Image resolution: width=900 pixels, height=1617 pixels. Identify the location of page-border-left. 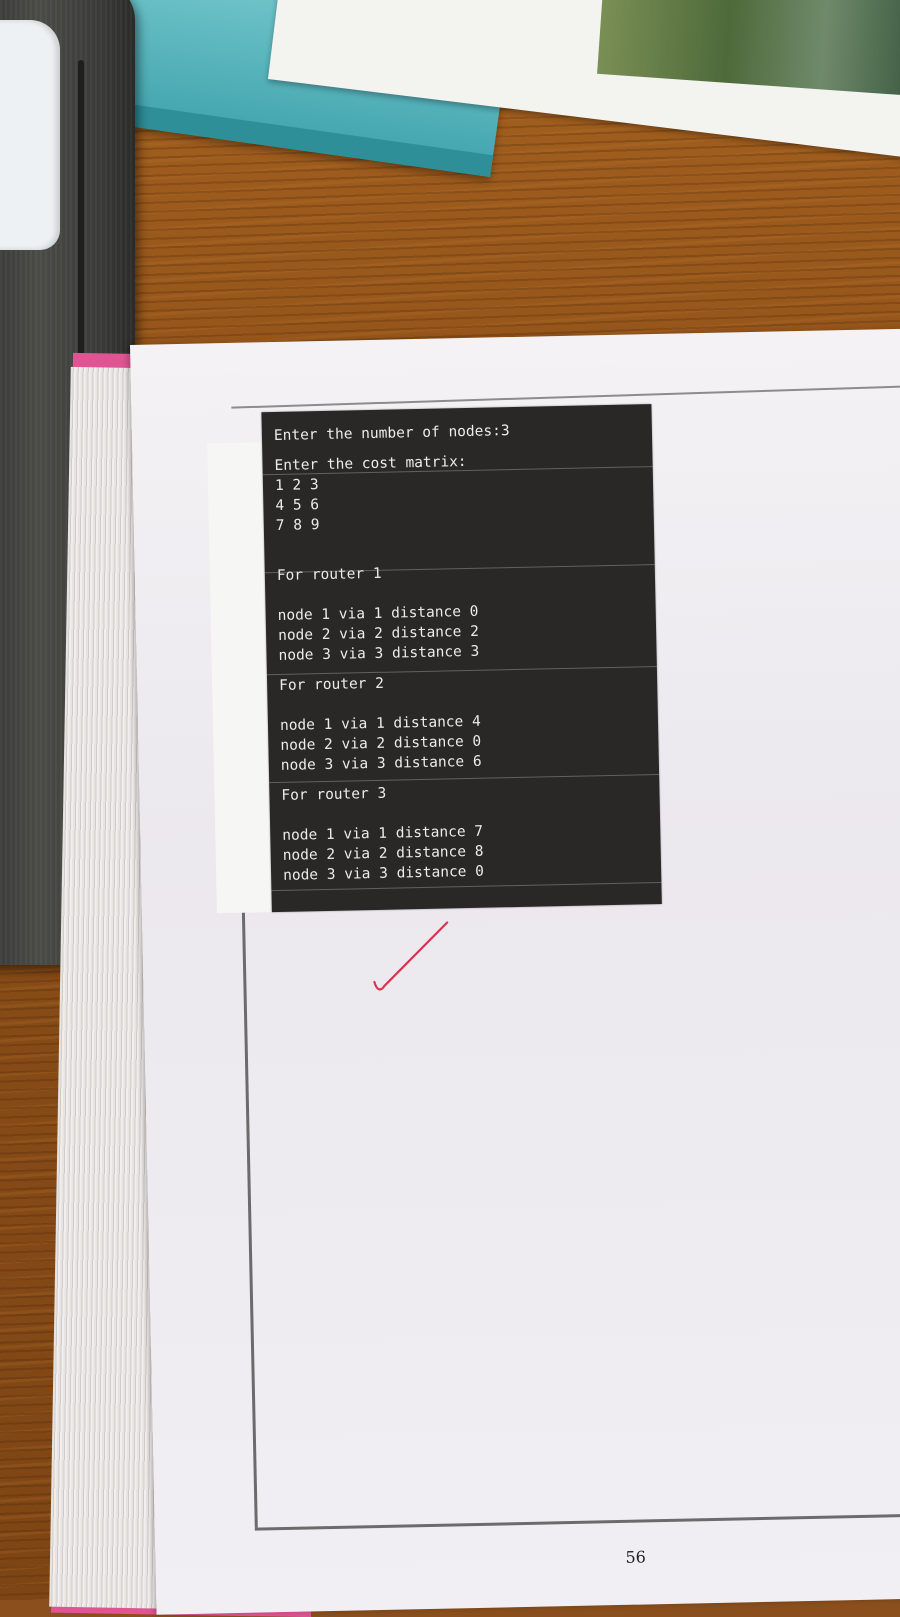
(249, 1212).